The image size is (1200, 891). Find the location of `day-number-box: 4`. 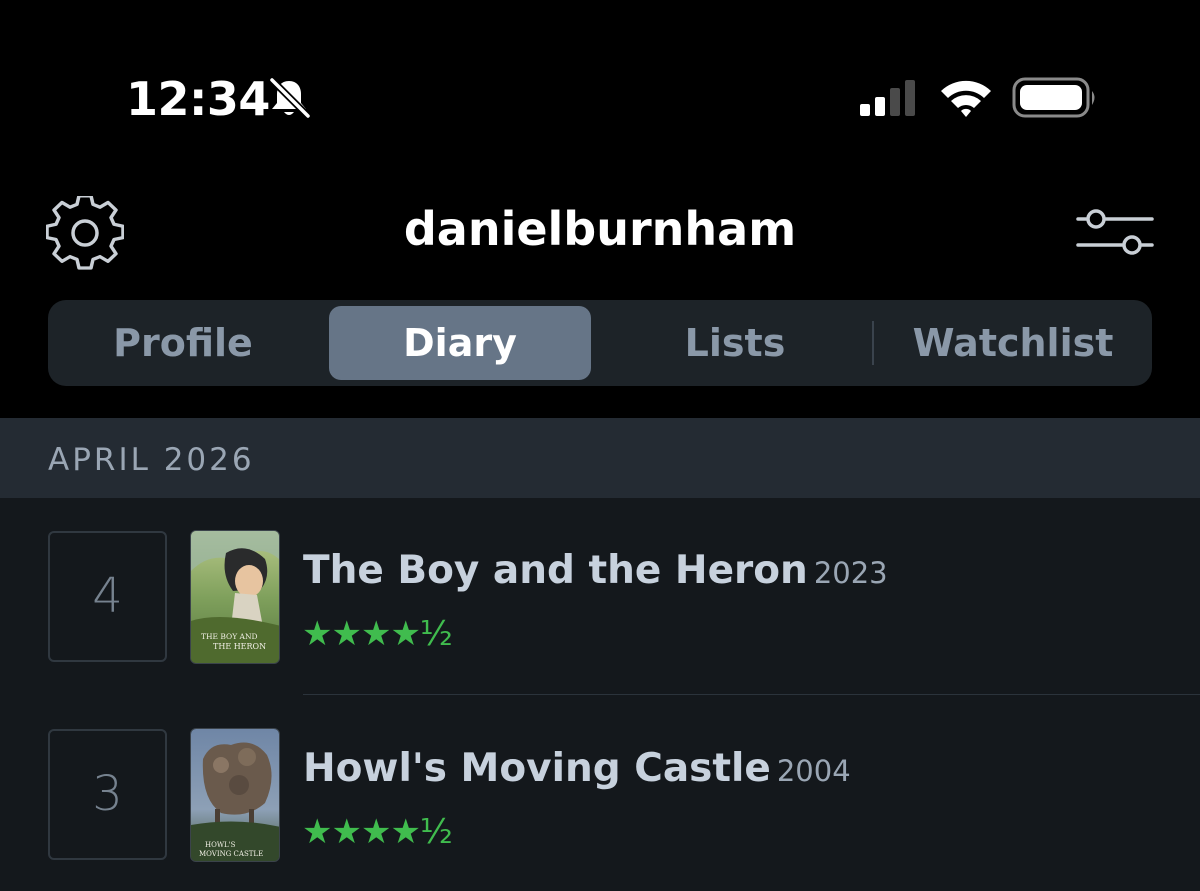

day-number-box: 4 is located at coordinates (107, 596).